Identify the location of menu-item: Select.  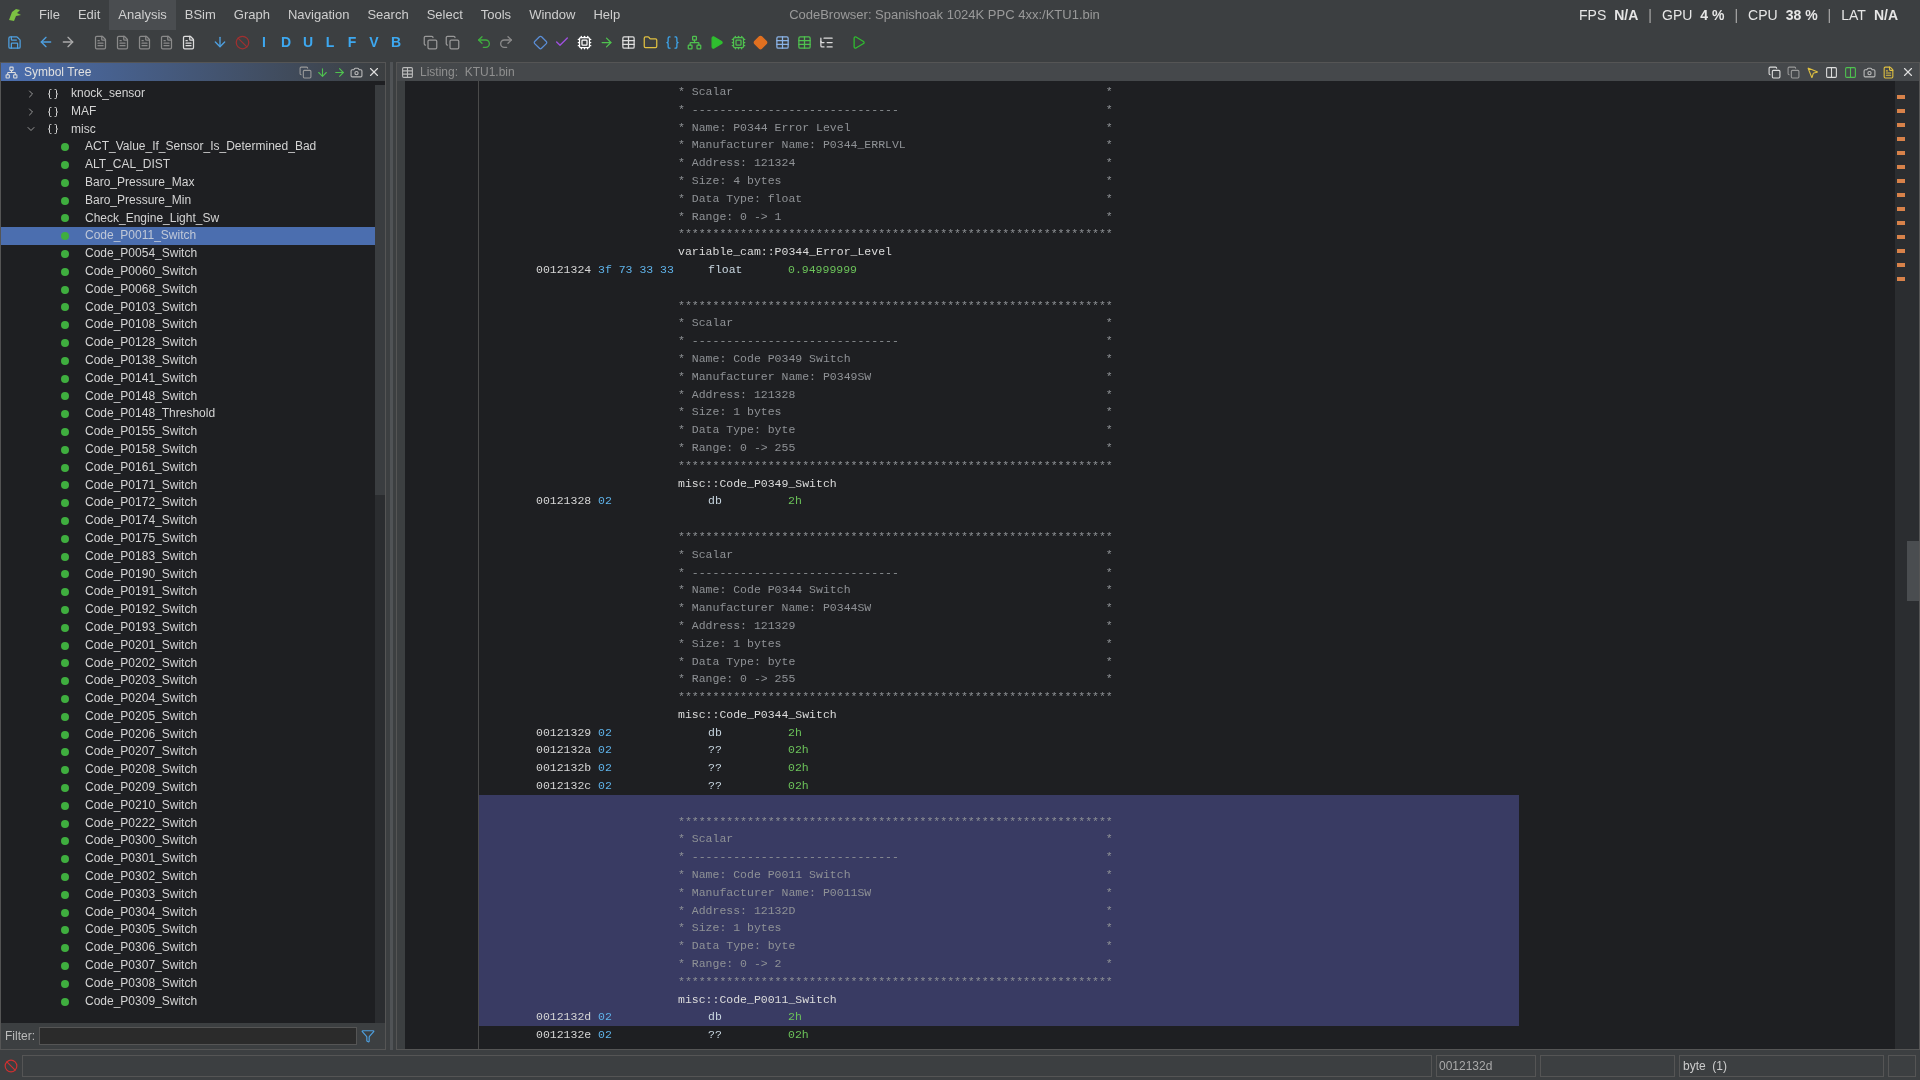
(444, 15).